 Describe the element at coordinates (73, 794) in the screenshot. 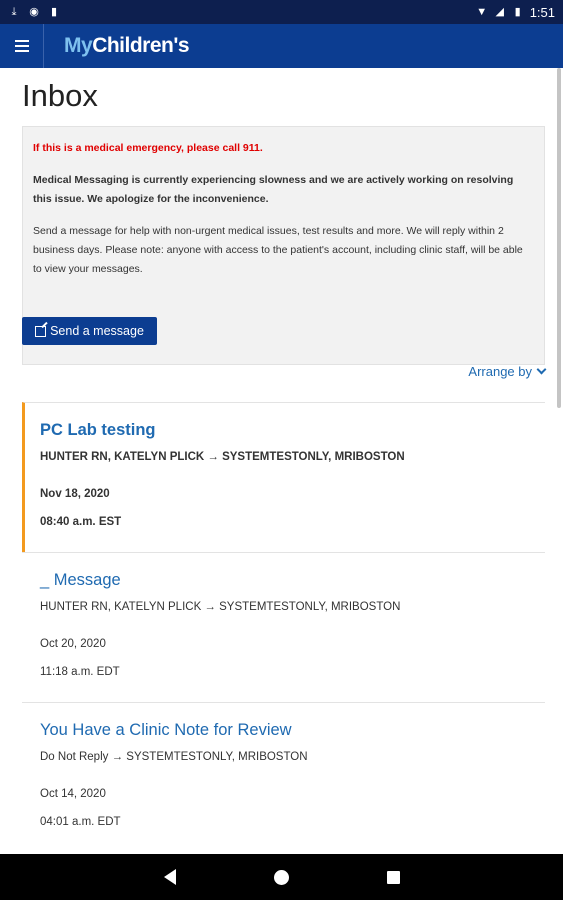

I see `message-date: Oct 14, 2020` at that location.